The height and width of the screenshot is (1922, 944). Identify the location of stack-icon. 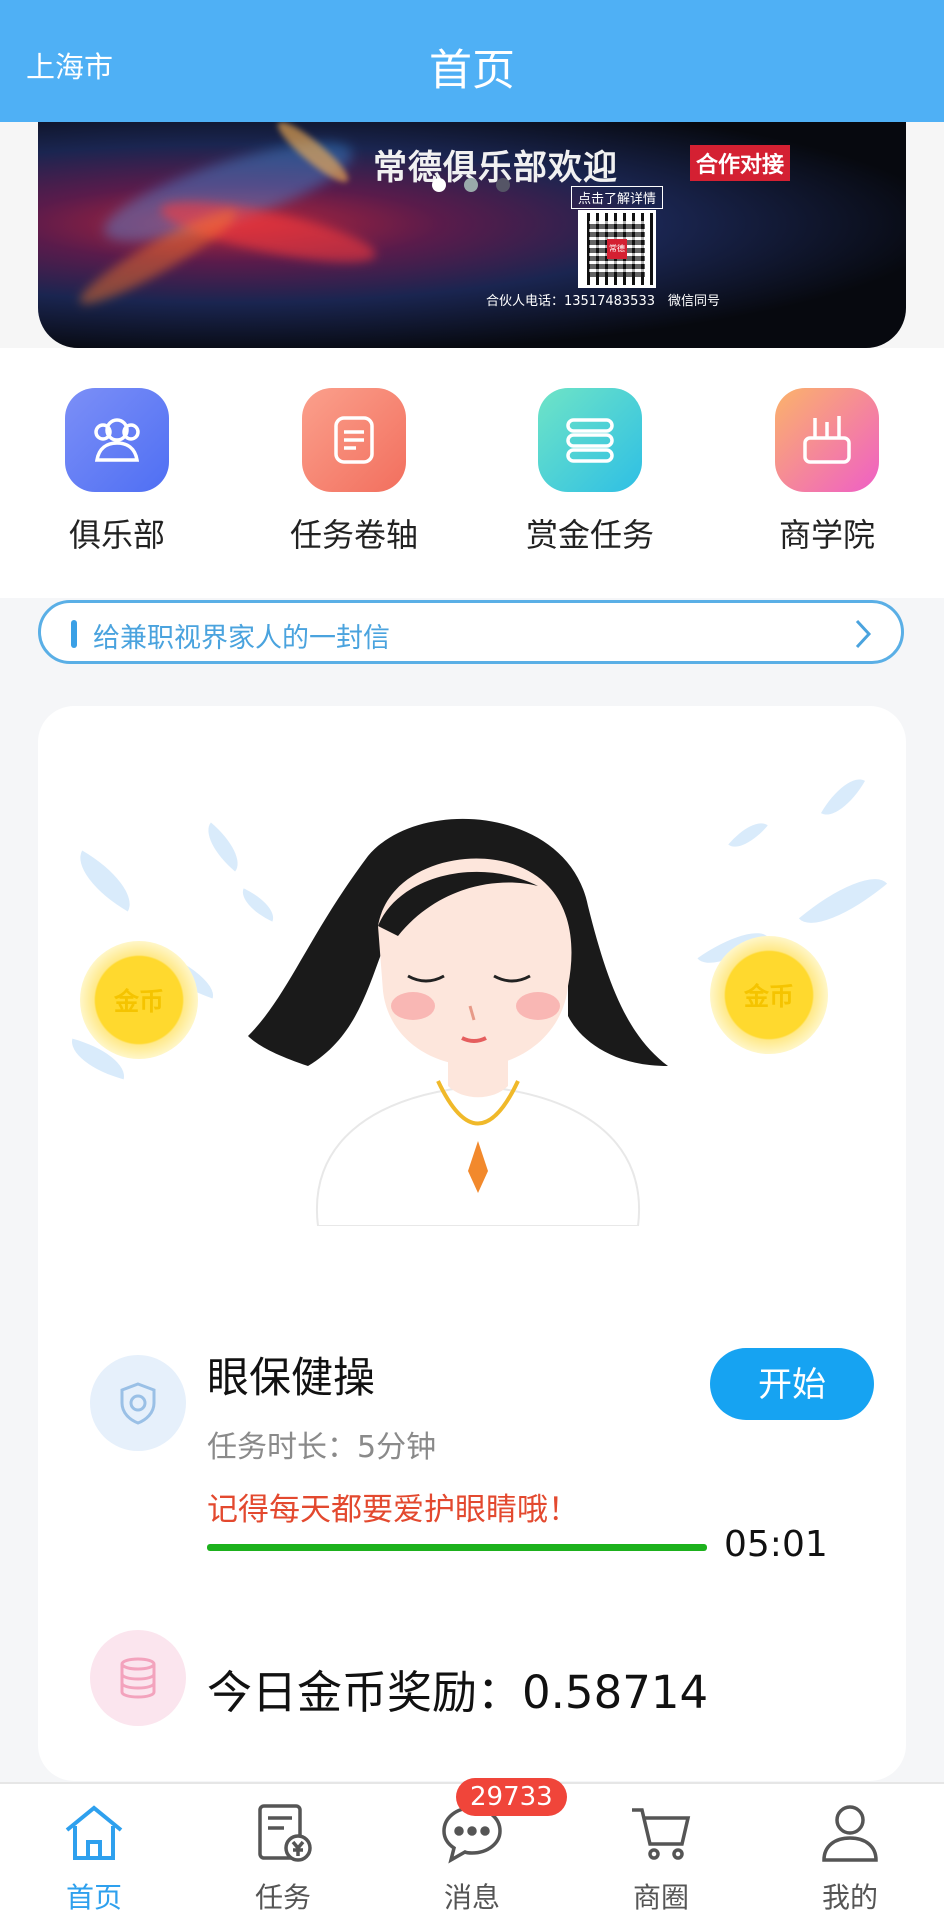
(590, 440).